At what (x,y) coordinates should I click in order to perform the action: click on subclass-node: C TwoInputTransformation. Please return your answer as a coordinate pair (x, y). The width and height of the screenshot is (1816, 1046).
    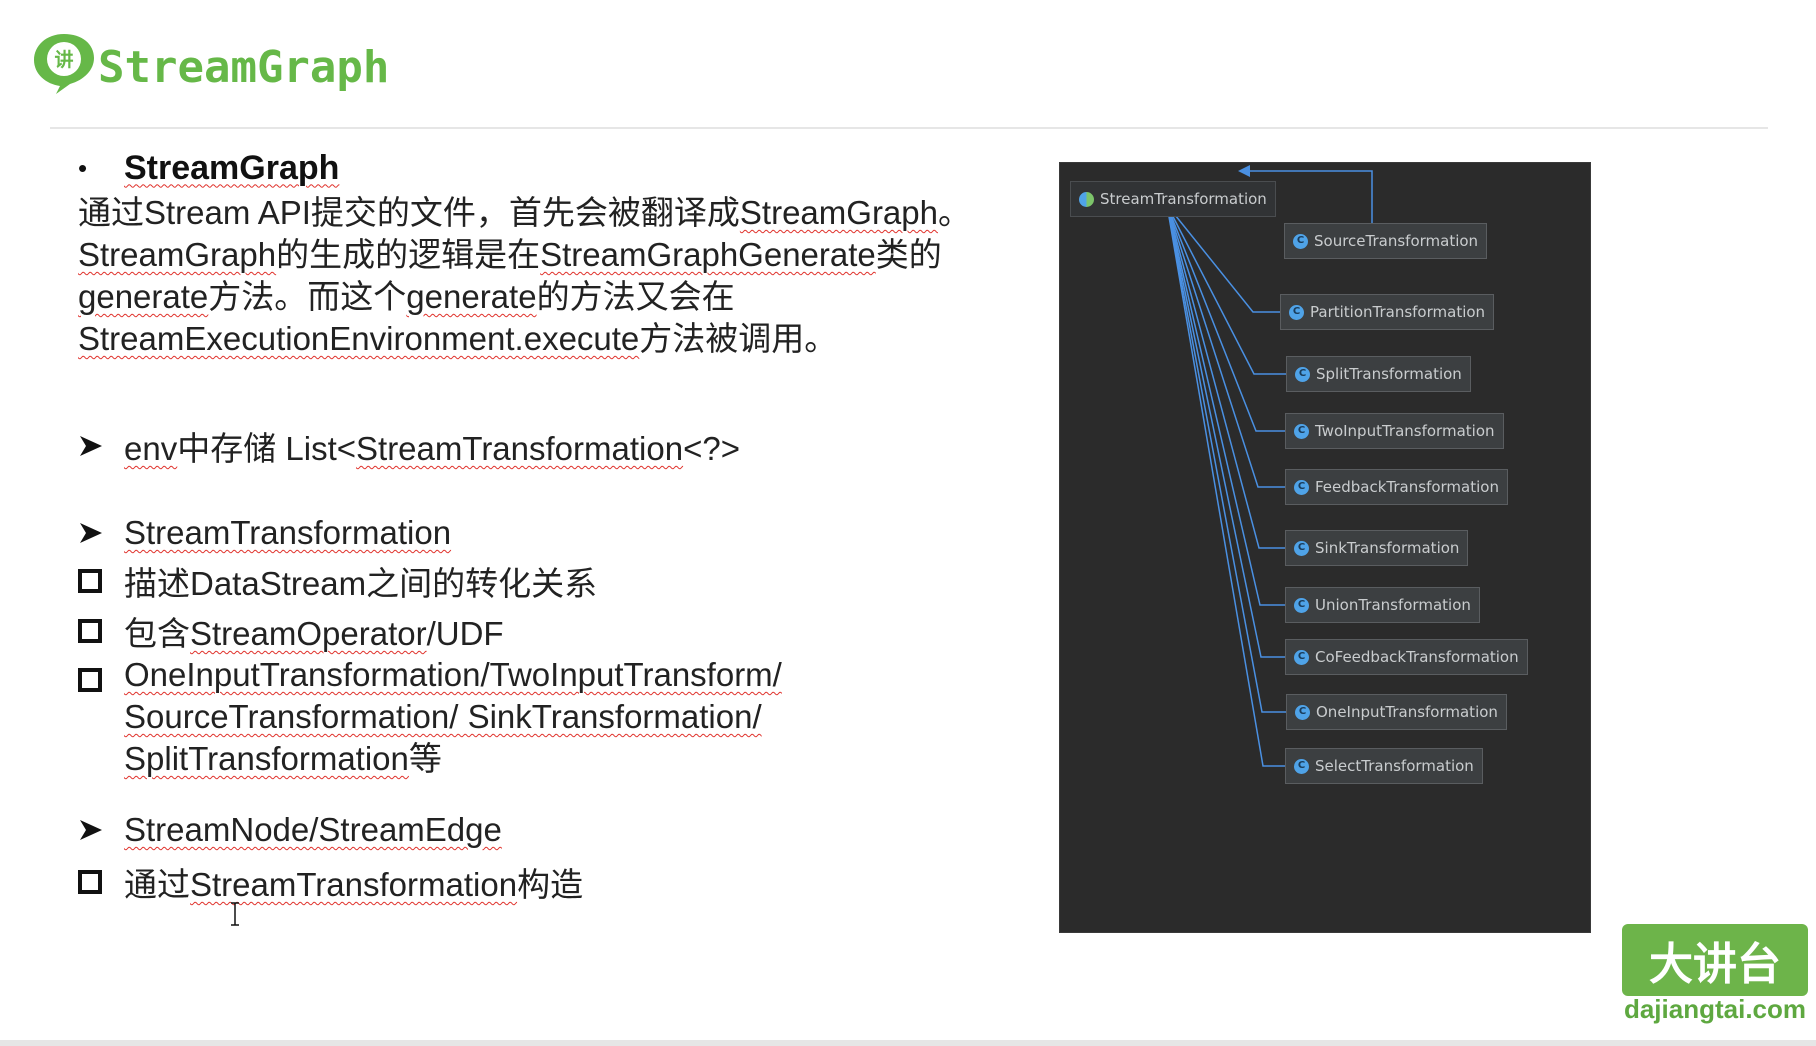
    Looking at the image, I should click on (1394, 431).